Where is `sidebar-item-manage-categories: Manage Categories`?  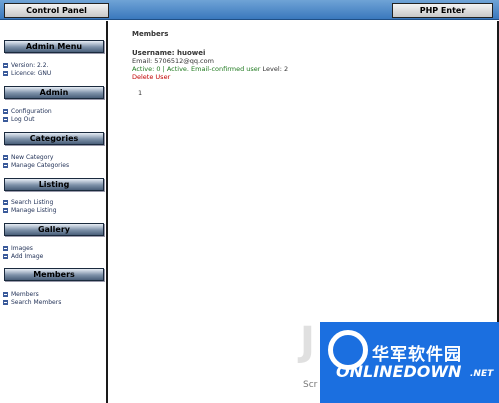
sidebar-item-manage-categories: Manage Categories is located at coordinates (36, 165).